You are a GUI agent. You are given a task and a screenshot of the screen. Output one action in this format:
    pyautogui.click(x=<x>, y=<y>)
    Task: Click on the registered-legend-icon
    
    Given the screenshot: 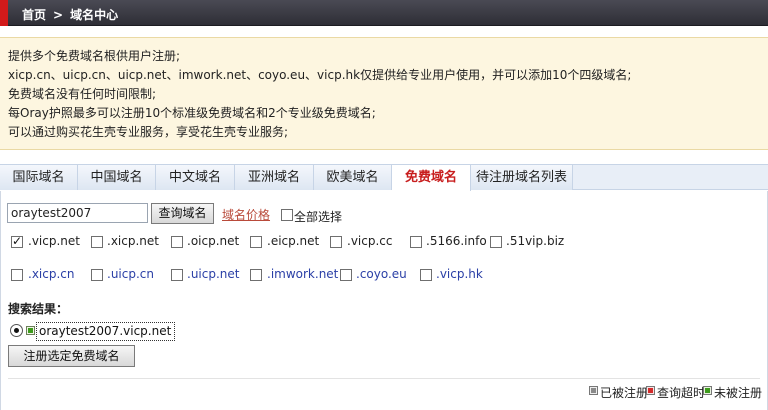 What is the action you would take?
    pyautogui.click(x=593, y=390)
    